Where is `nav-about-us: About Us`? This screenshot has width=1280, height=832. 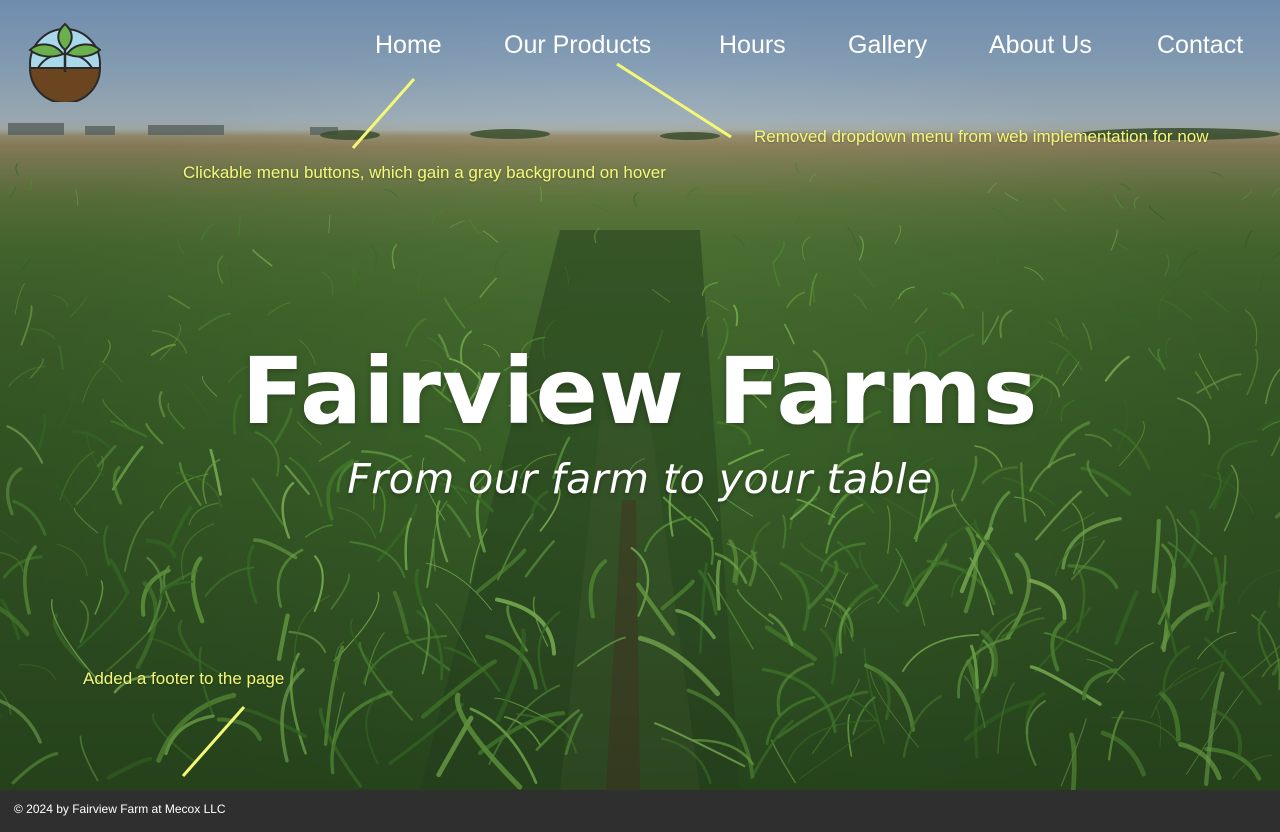 nav-about-us: About Us is located at coordinates (1040, 45).